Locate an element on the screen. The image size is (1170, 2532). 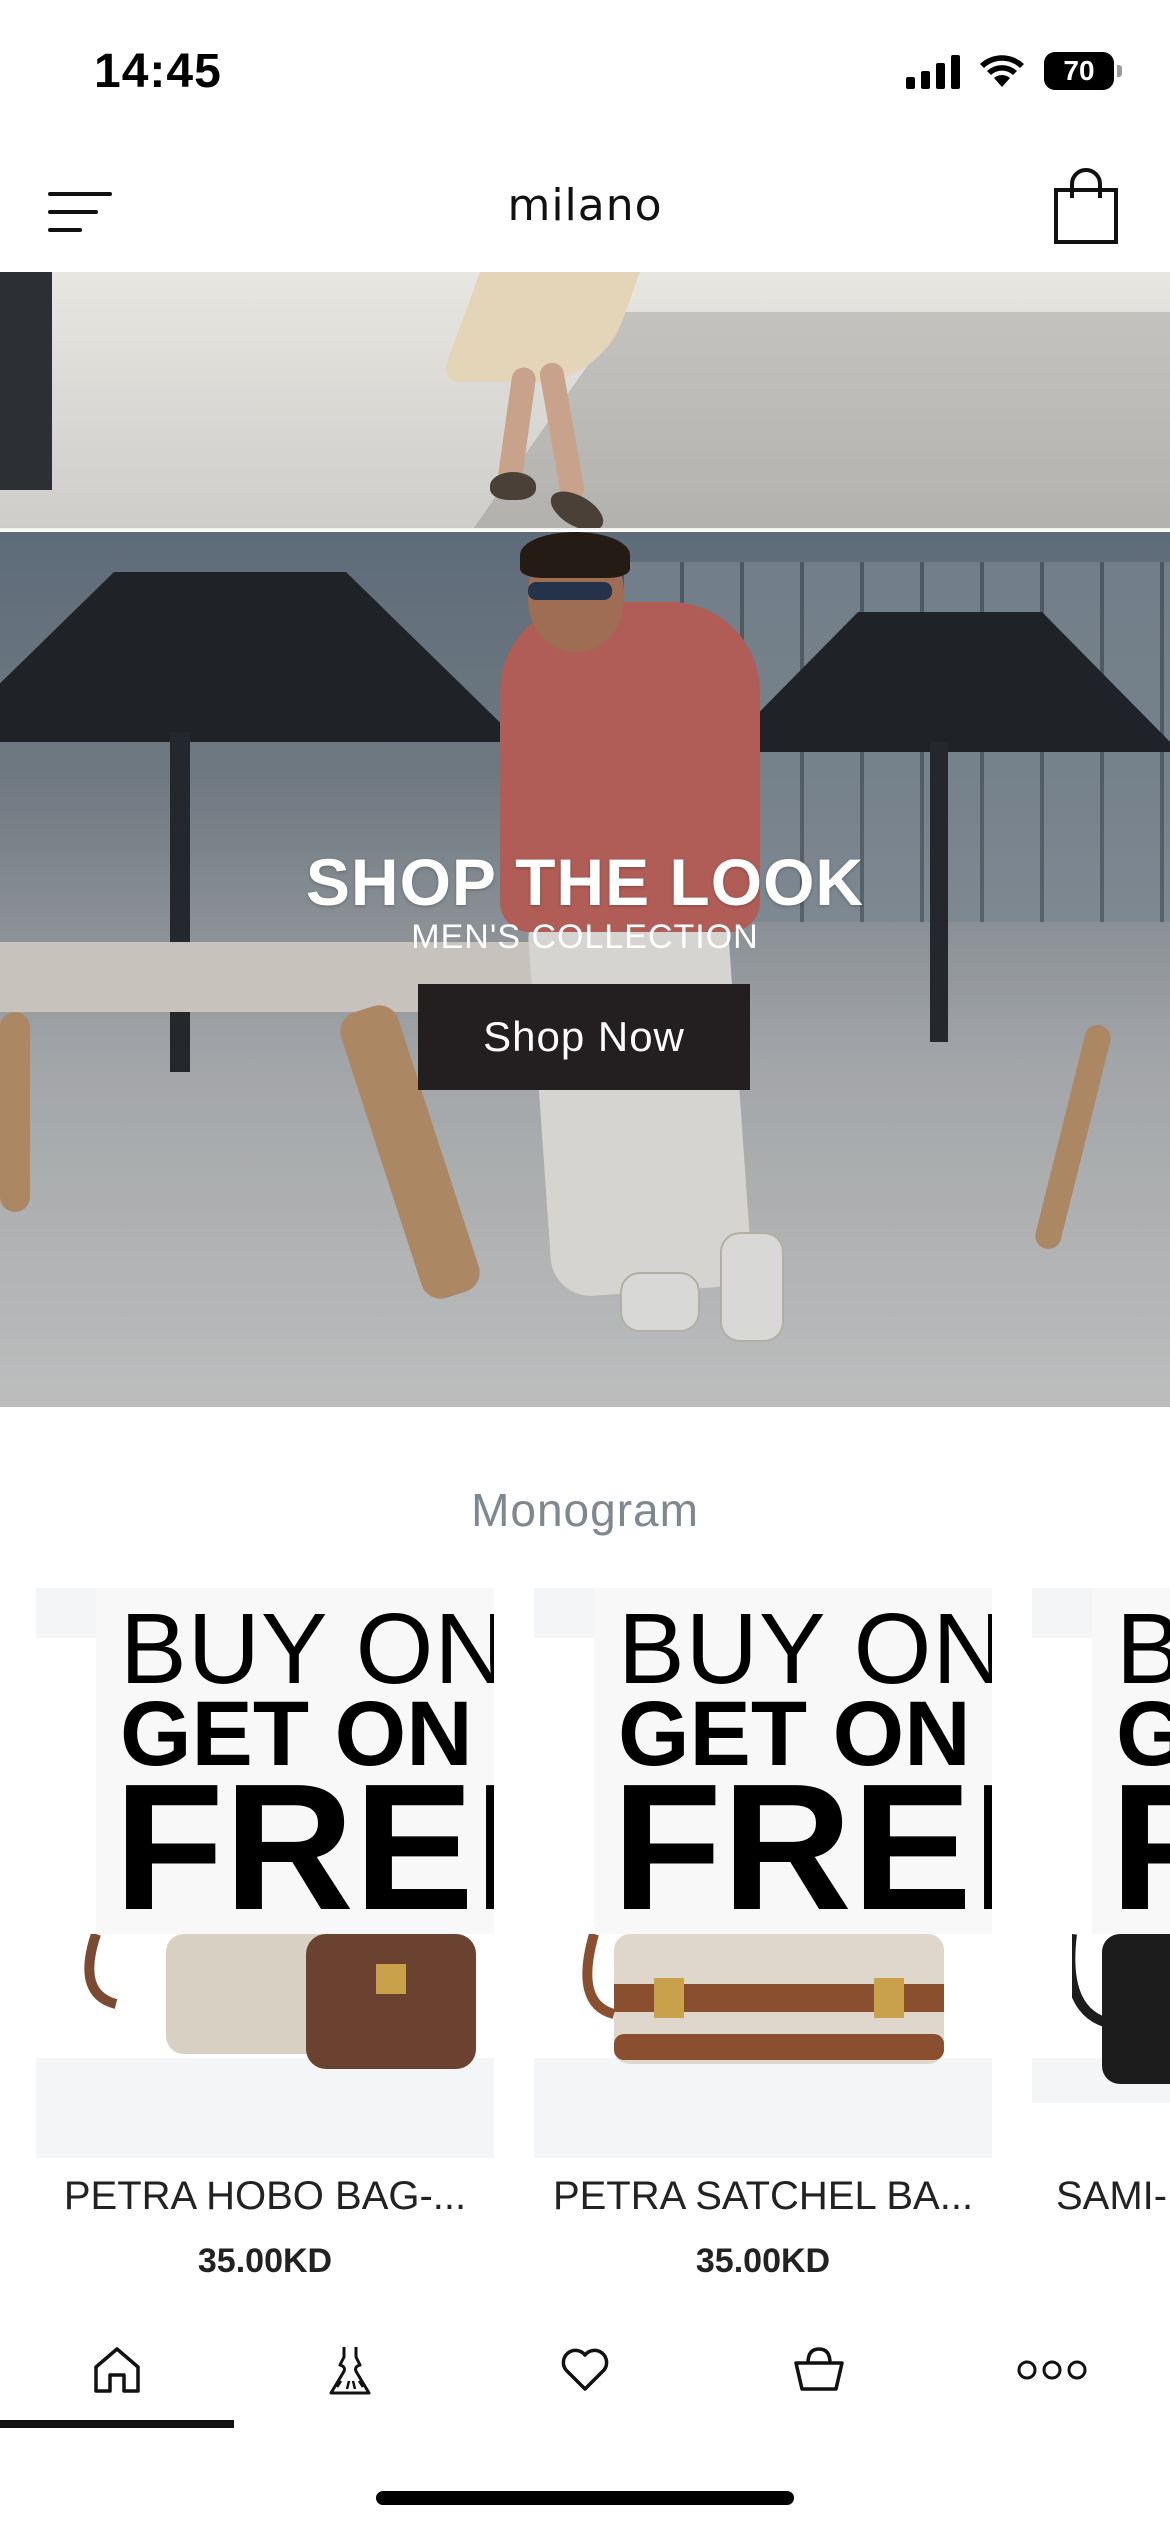
home-icon is located at coordinates (117, 2370).